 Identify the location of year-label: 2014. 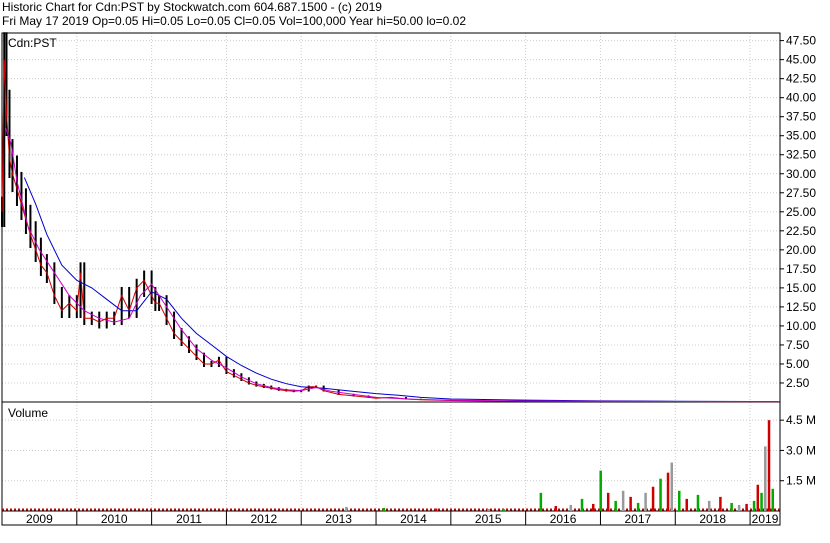
(413, 519).